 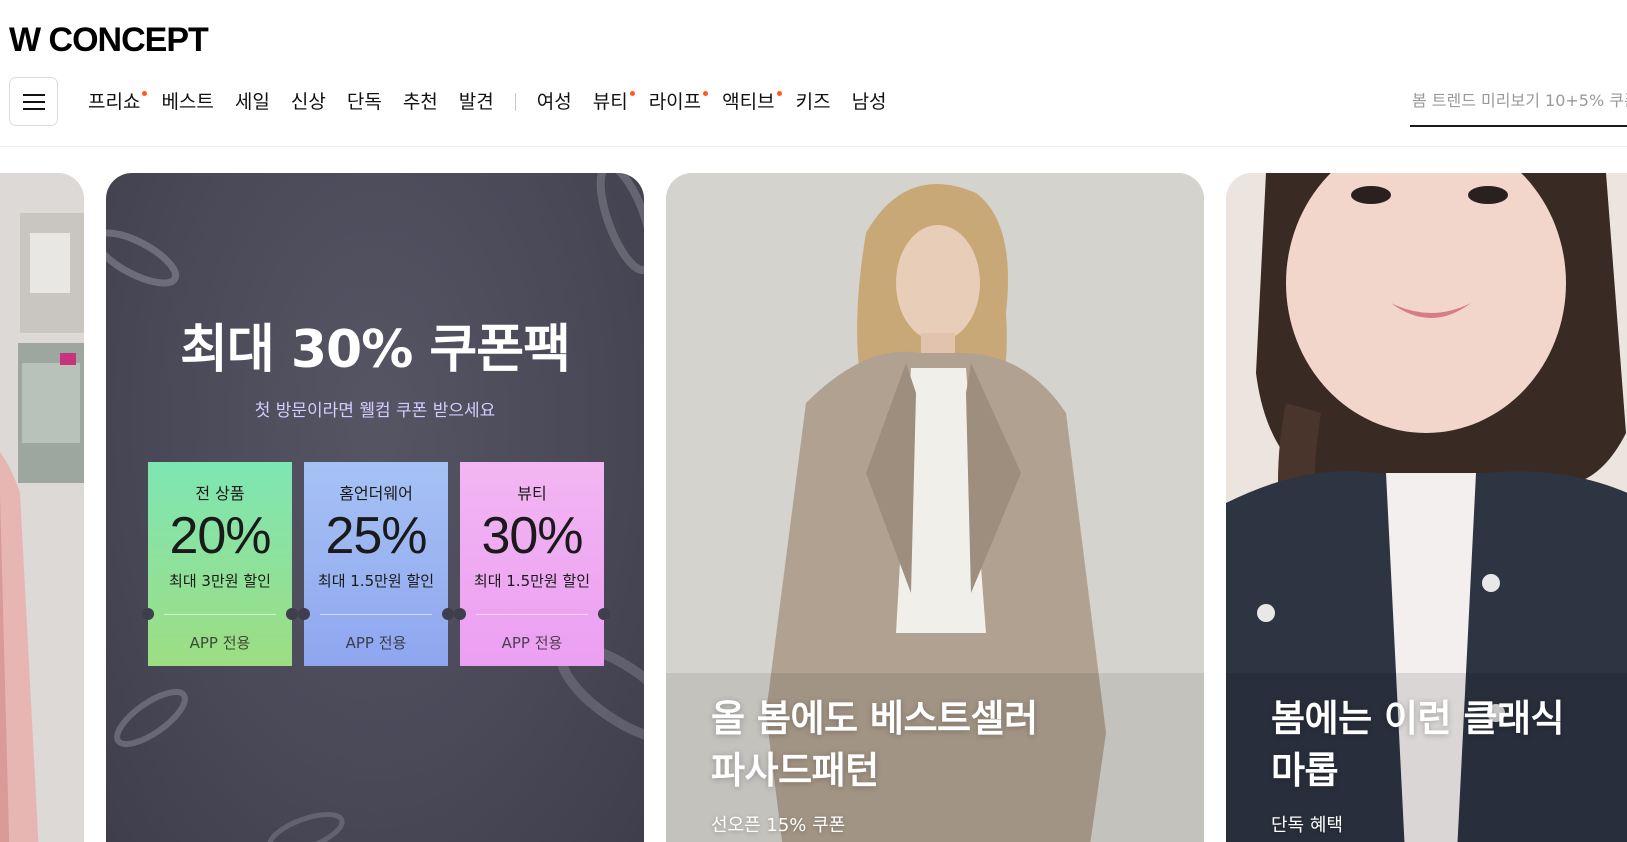 I want to click on banner-caption: 선오픈 15% 쿠폰, so click(x=778, y=825).